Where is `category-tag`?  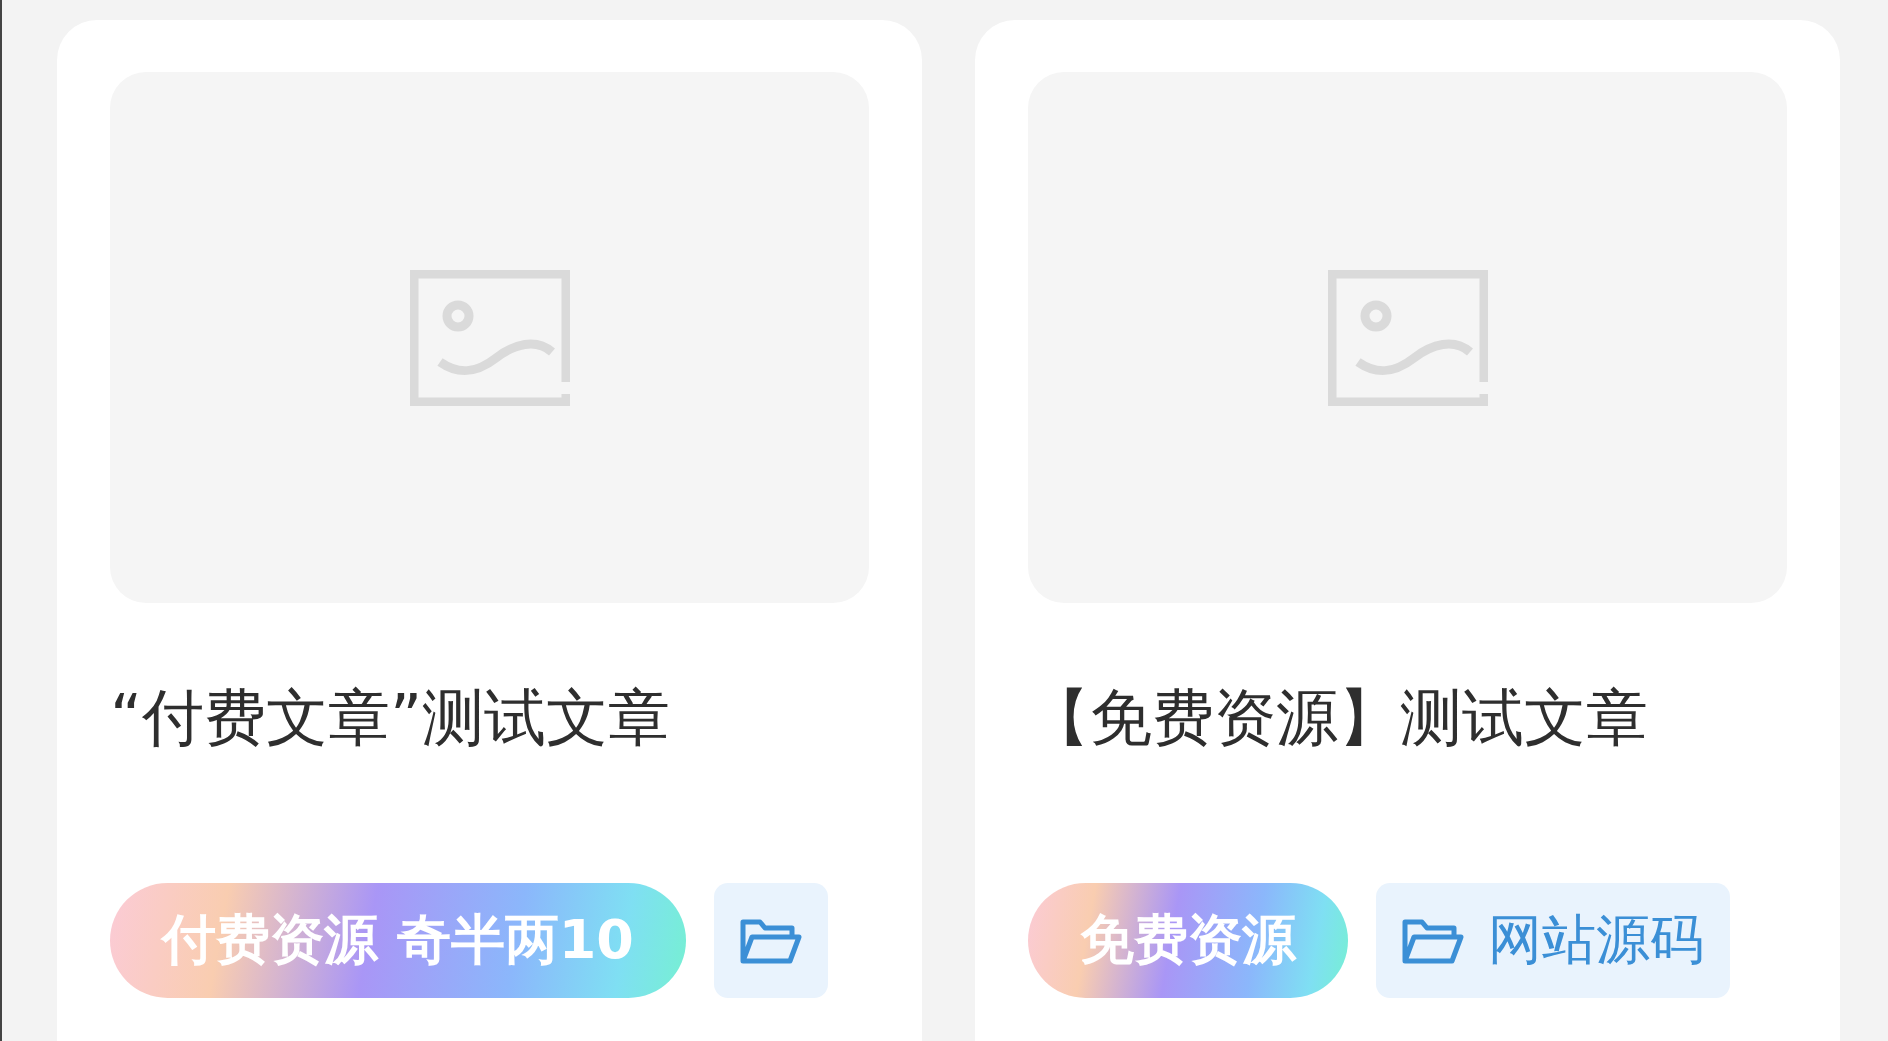 category-tag is located at coordinates (770, 940).